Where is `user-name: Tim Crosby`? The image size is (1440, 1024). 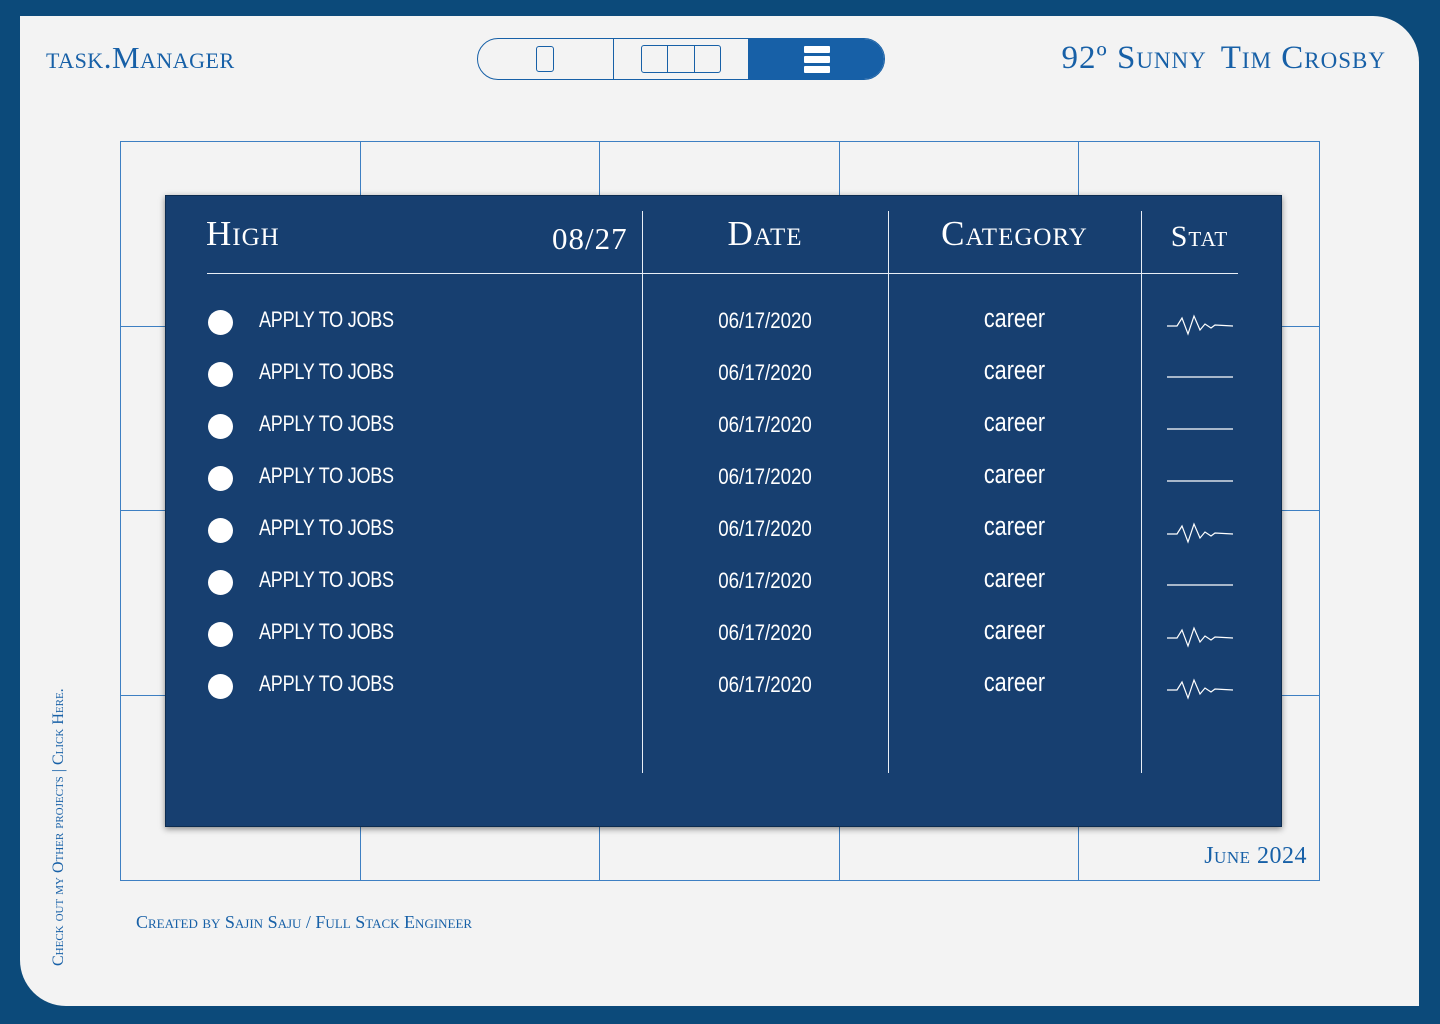
user-name: Tim Crosby is located at coordinates (1303, 58).